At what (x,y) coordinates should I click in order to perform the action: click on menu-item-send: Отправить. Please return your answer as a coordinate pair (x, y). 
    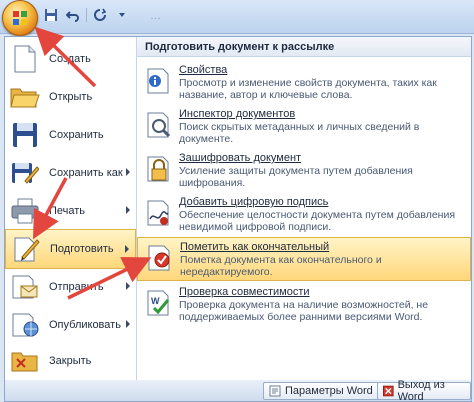
    Looking at the image, I should click on (70, 287).